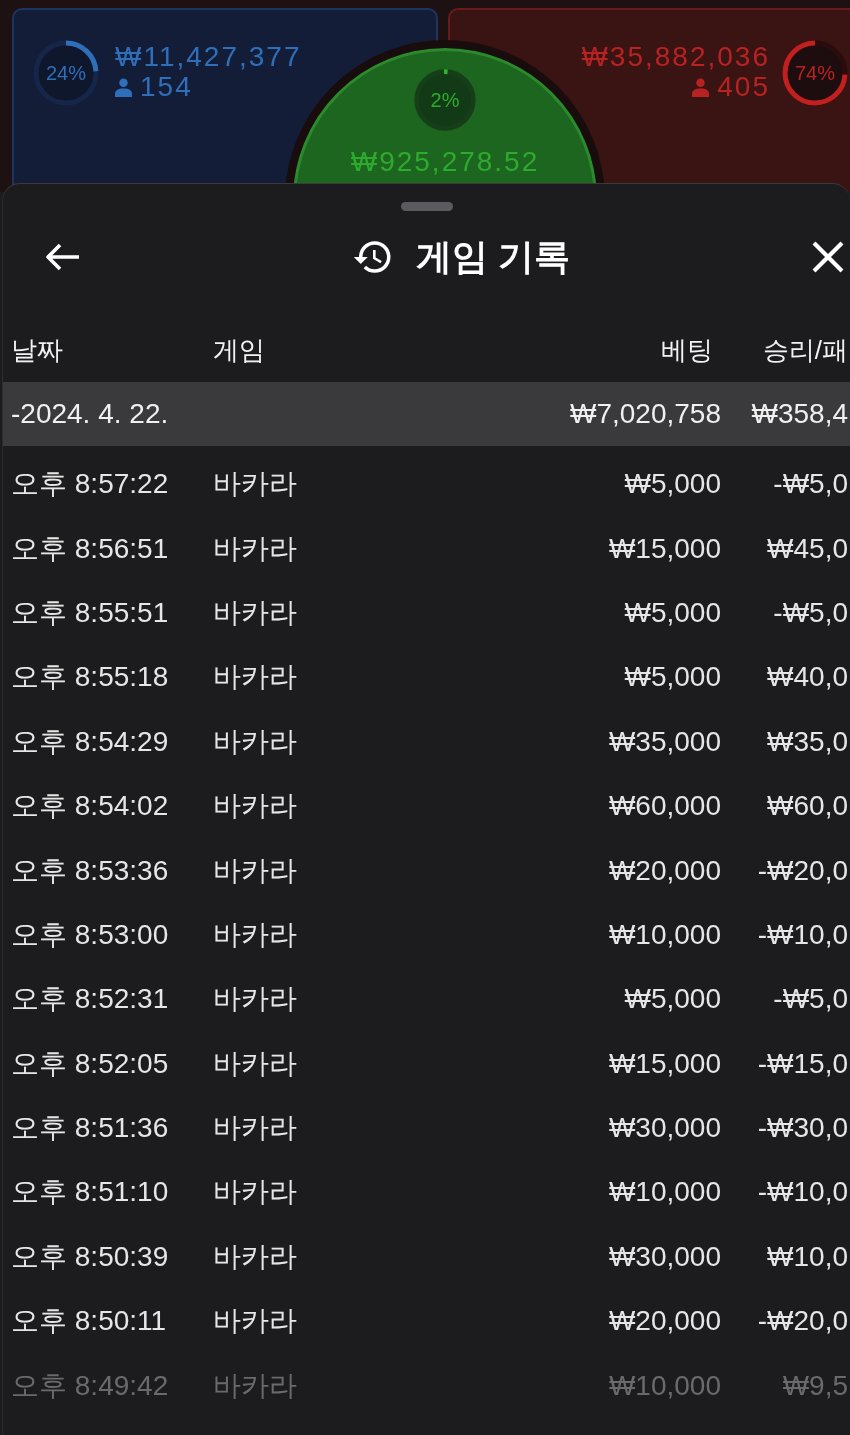 The width and height of the screenshot is (850, 1435). I want to click on time-cell-text: 오후 8:52:31, so click(90, 999).